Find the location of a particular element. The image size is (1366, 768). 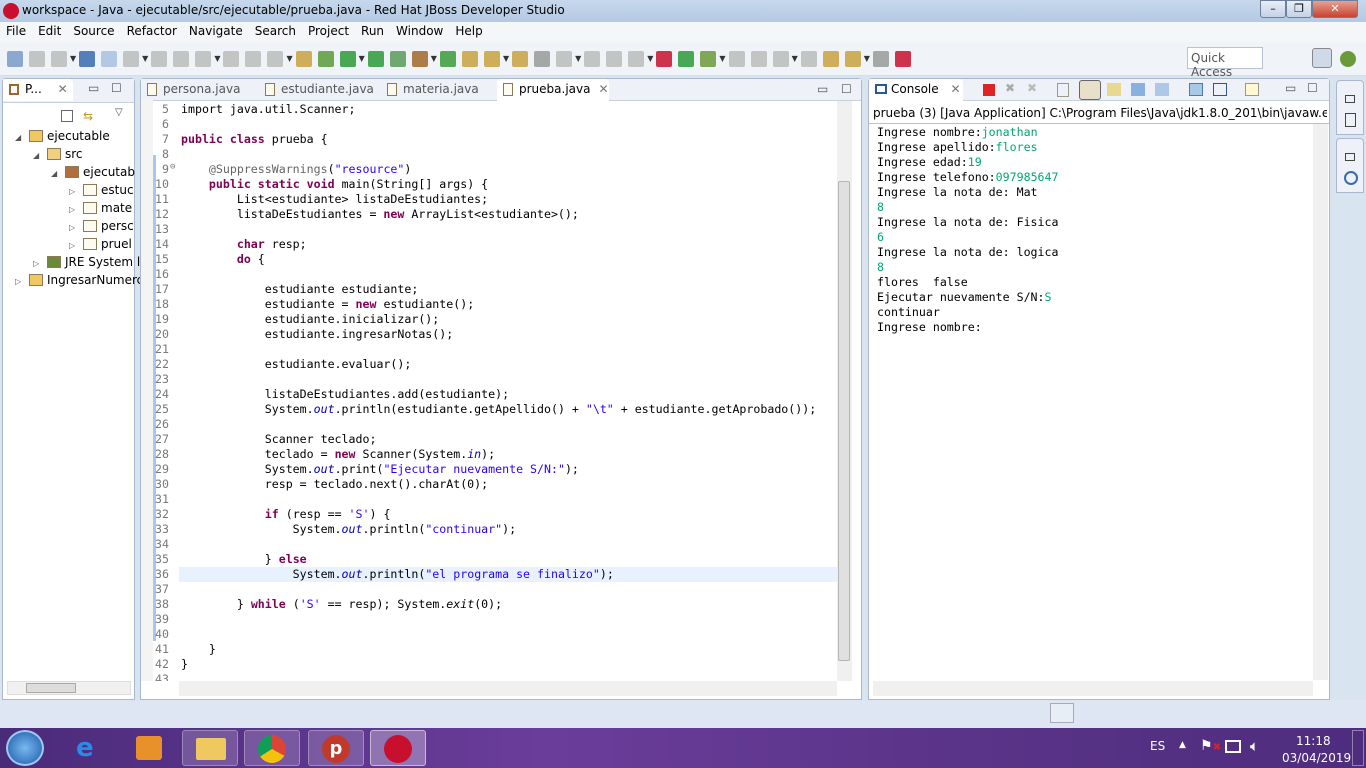

javadoc-icon is located at coordinates (1351, 178).